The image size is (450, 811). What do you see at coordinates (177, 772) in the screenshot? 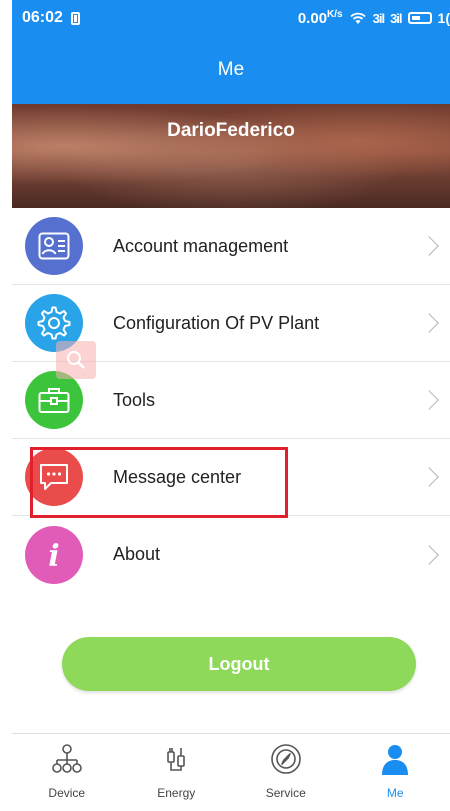
I see `nav-tab-energy: Energy` at bounding box center [177, 772].